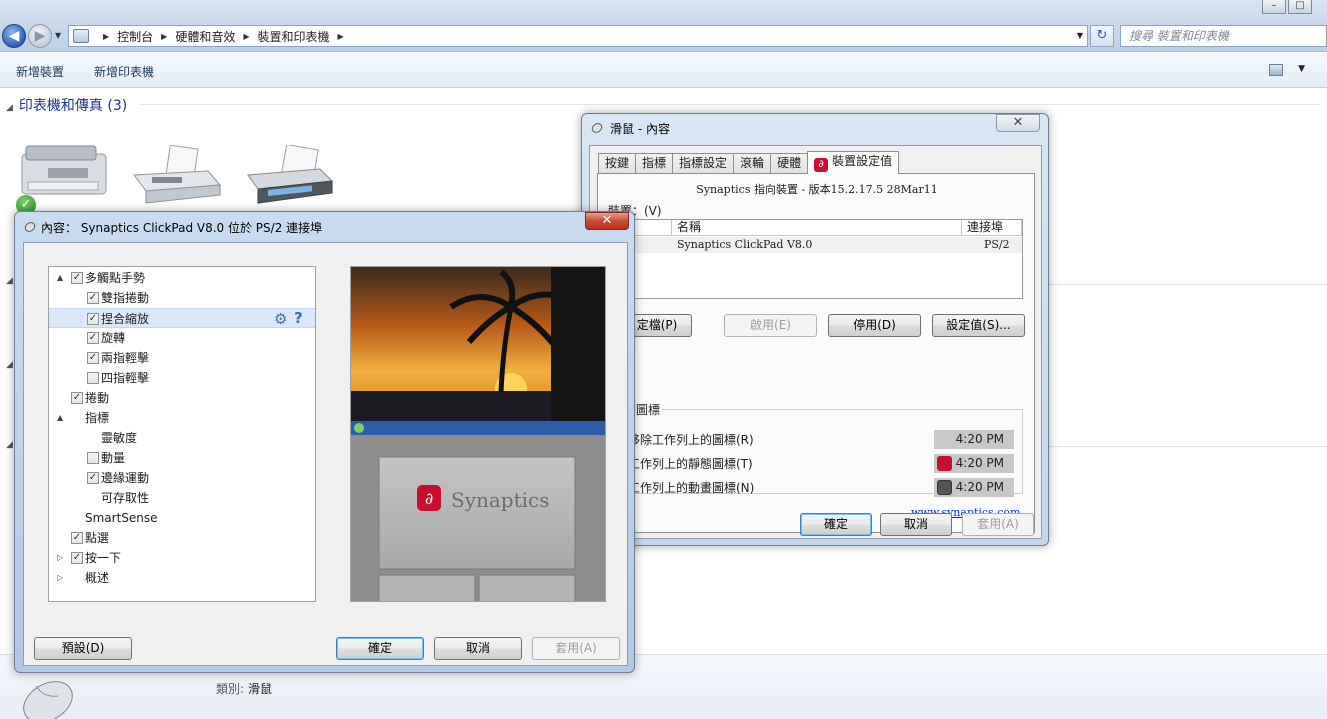 The height and width of the screenshot is (719, 1327). I want to click on tree-item: ✓ 點選, so click(182, 538).